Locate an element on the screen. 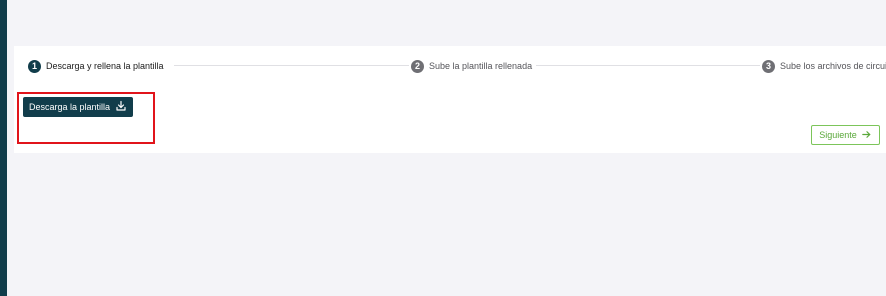 The image size is (886, 296). left-sidebar-rail is located at coordinates (3, 148).